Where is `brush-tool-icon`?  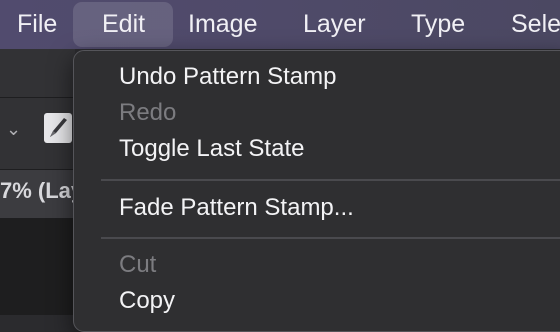
brush-tool-icon is located at coordinates (58, 128).